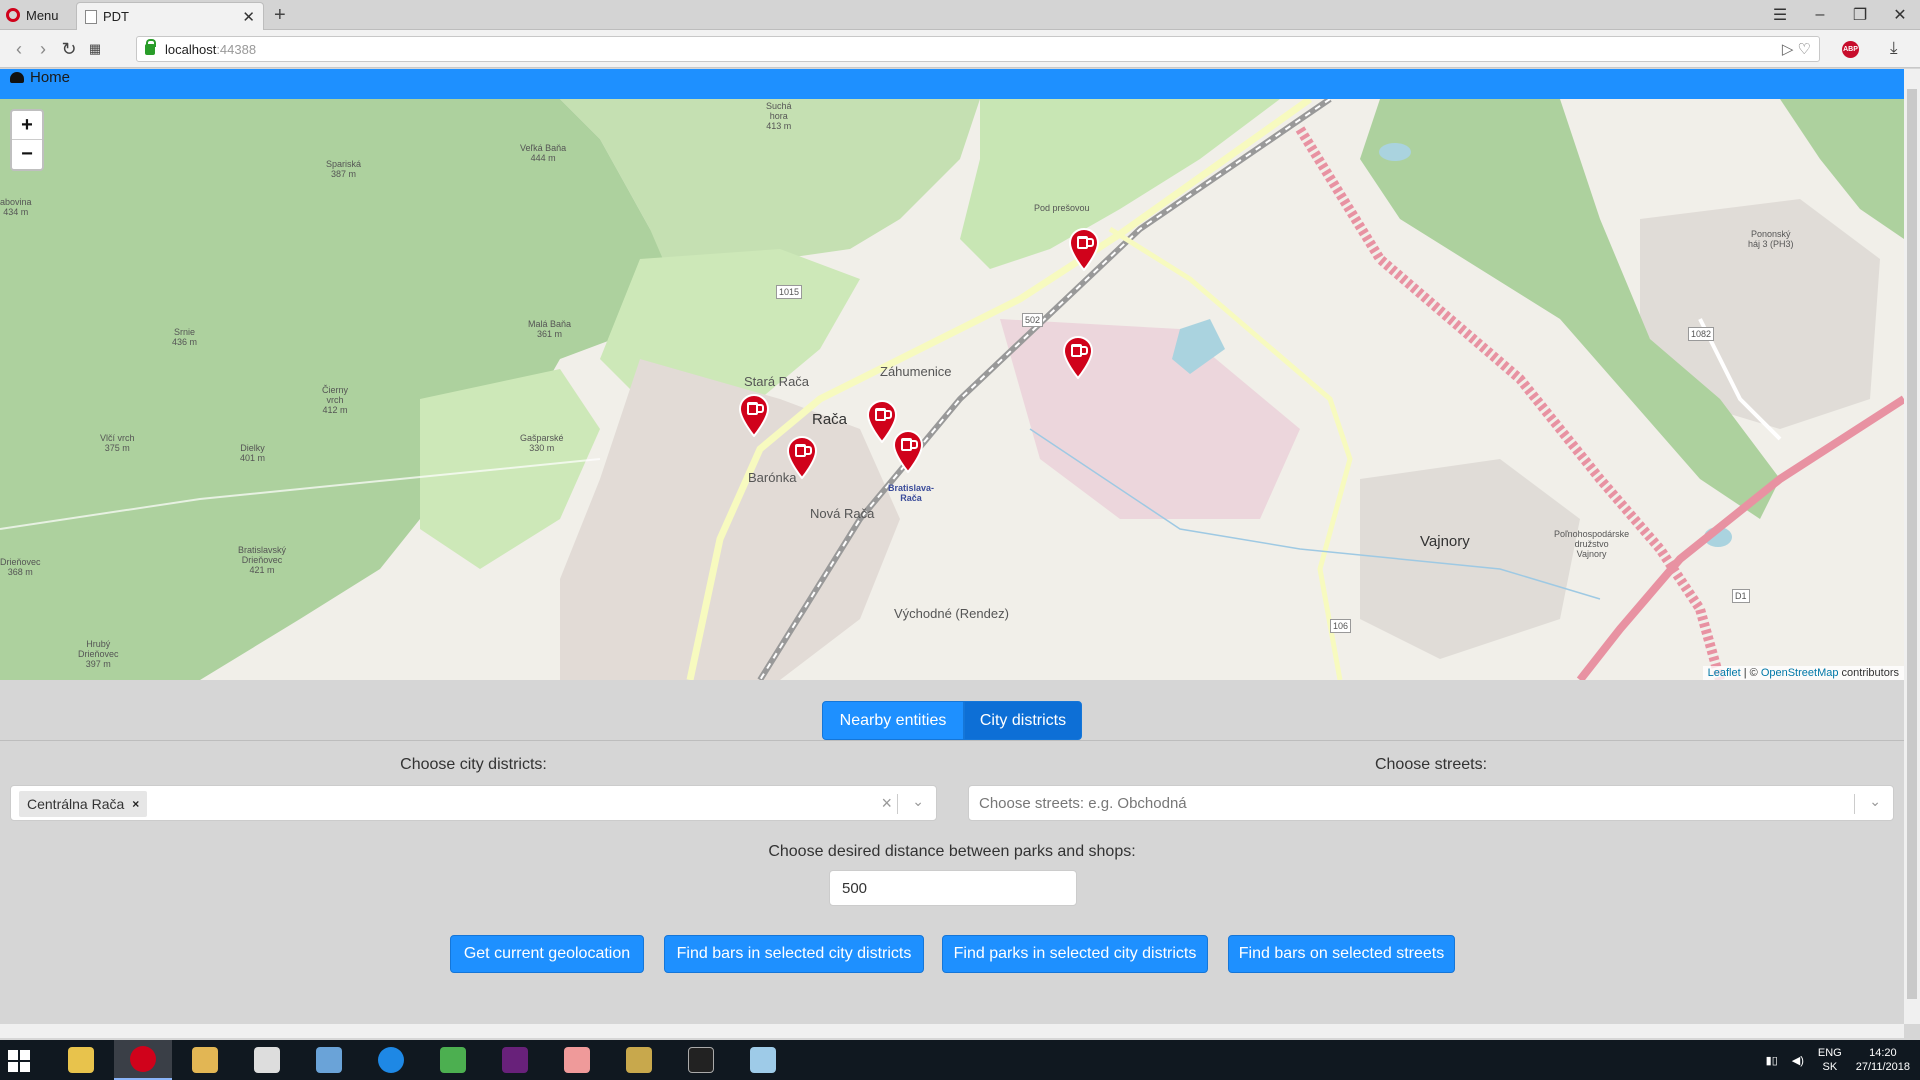  I want to click on taskbar-terminal-icon, so click(701, 1060).